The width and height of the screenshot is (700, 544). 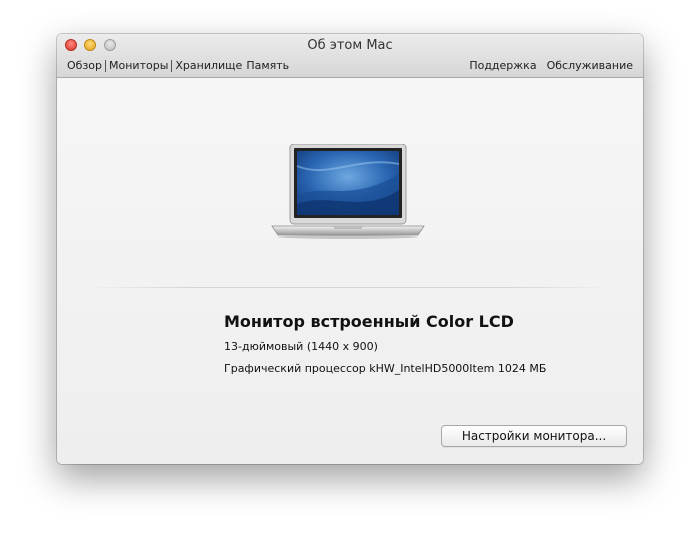 What do you see at coordinates (208, 65) in the screenshot?
I see `tab-storage: Хранилище` at bounding box center [208, 65].